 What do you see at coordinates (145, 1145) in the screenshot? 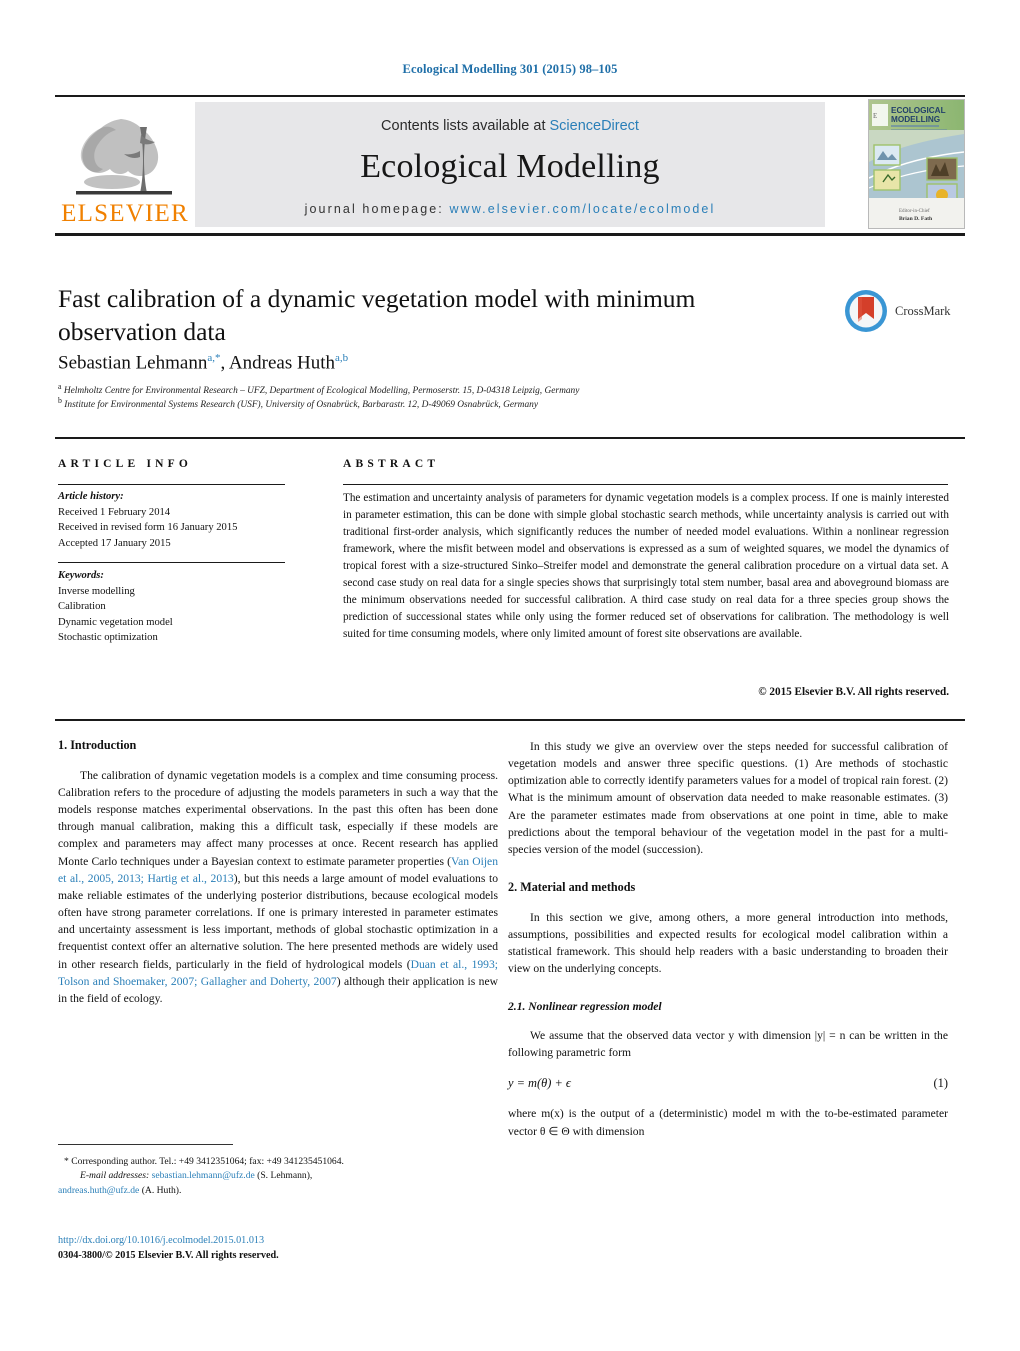
I see `footnote-rule` at bounding box center [145, 1145].